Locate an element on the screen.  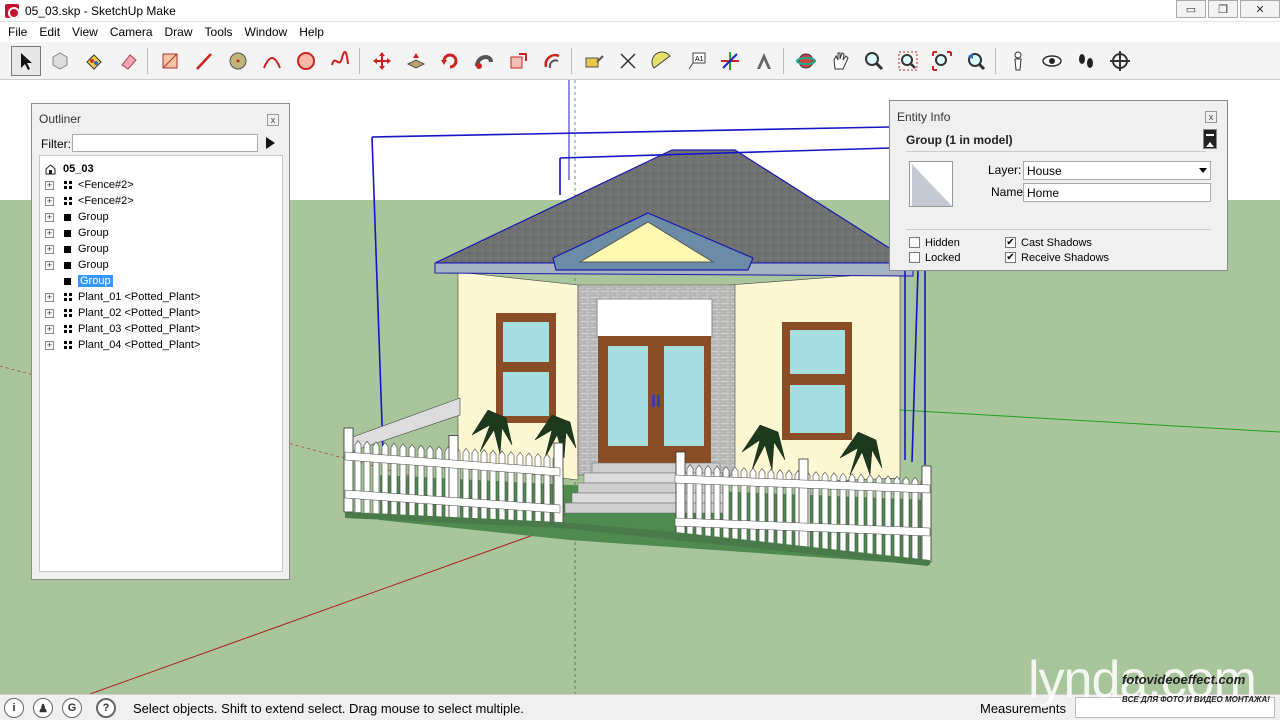
position-camera-icon is located at coordinates (1018, 61).